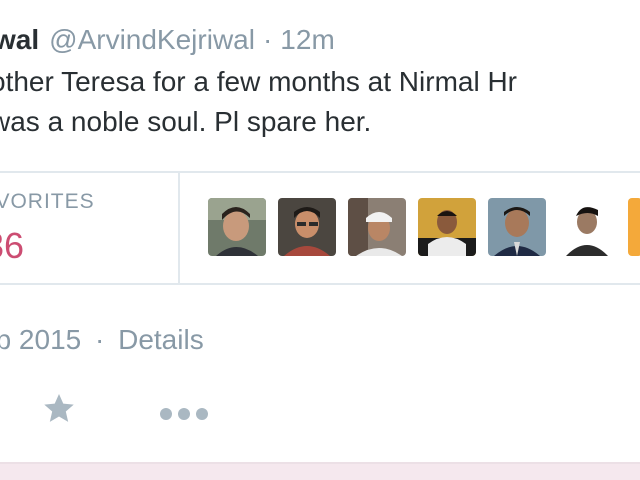 The height and width of the screenshot is (480, 640). I want to click on favorites-label: AVORITES, so click(47, 202).